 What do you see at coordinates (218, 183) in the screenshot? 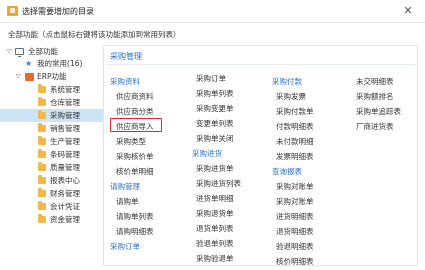
I see `function-item: 采购进货列表` at bounding box center [218, 183].